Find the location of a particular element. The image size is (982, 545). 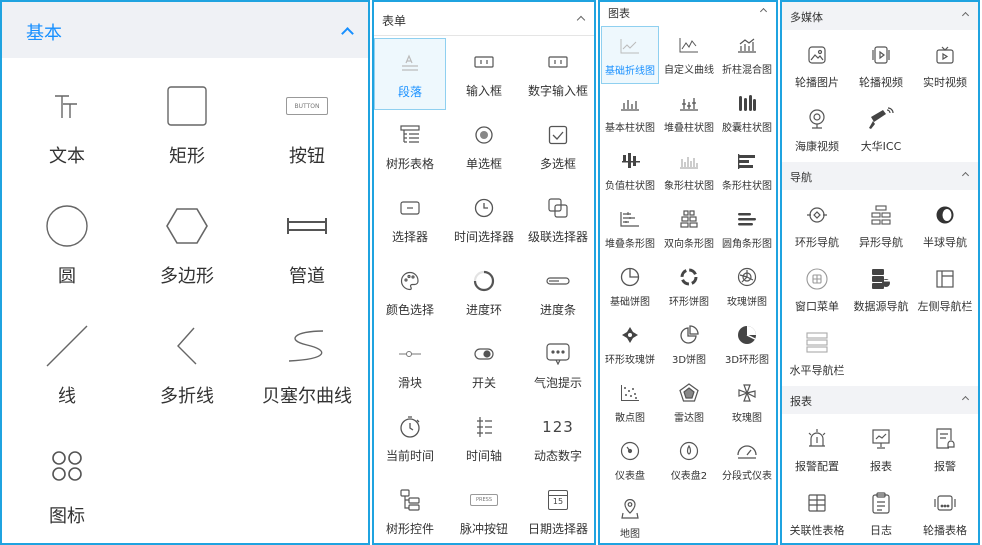

pulse-button-icon-text: PRESS is located at coordinates (484, 500).